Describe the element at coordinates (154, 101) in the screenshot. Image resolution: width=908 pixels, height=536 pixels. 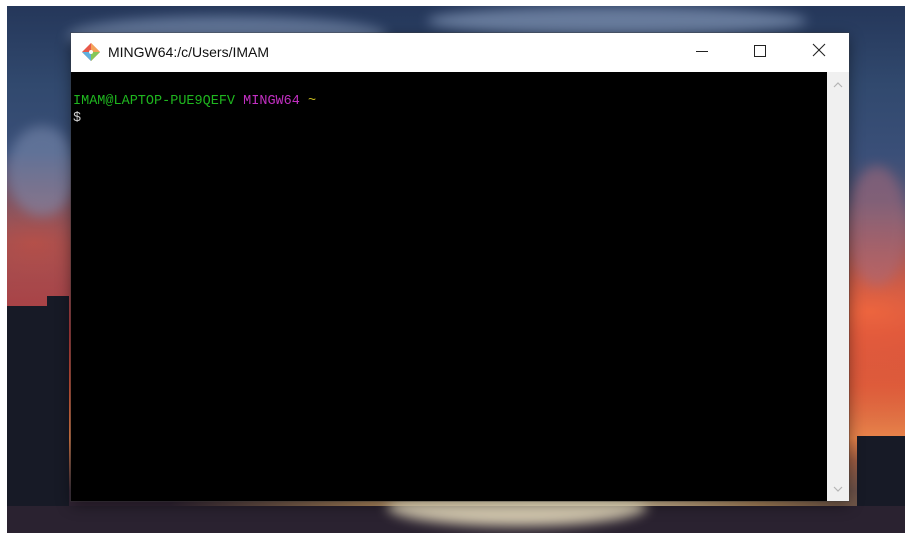
I see `prompt-user-host: IMAM@LAPTOP-PUE9QEFV` at that location.